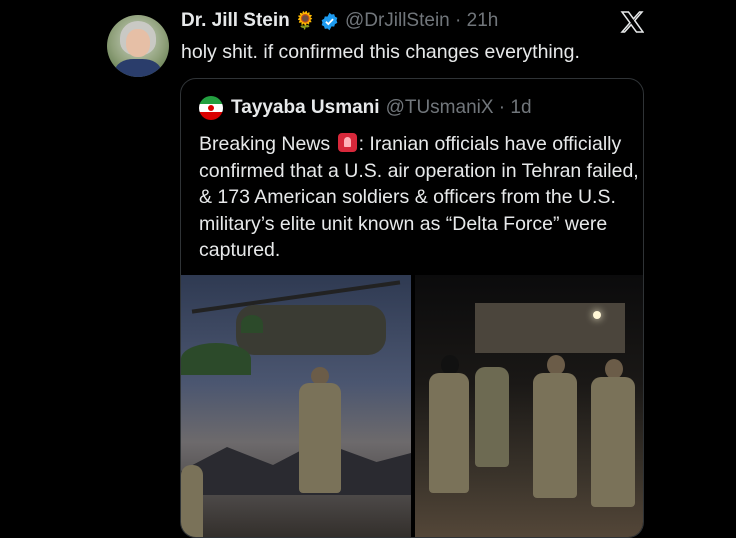 The image size is (736, 538). Describe the element at coordinates (550, 328) in the screenshot. I see `building-shape` at that location.